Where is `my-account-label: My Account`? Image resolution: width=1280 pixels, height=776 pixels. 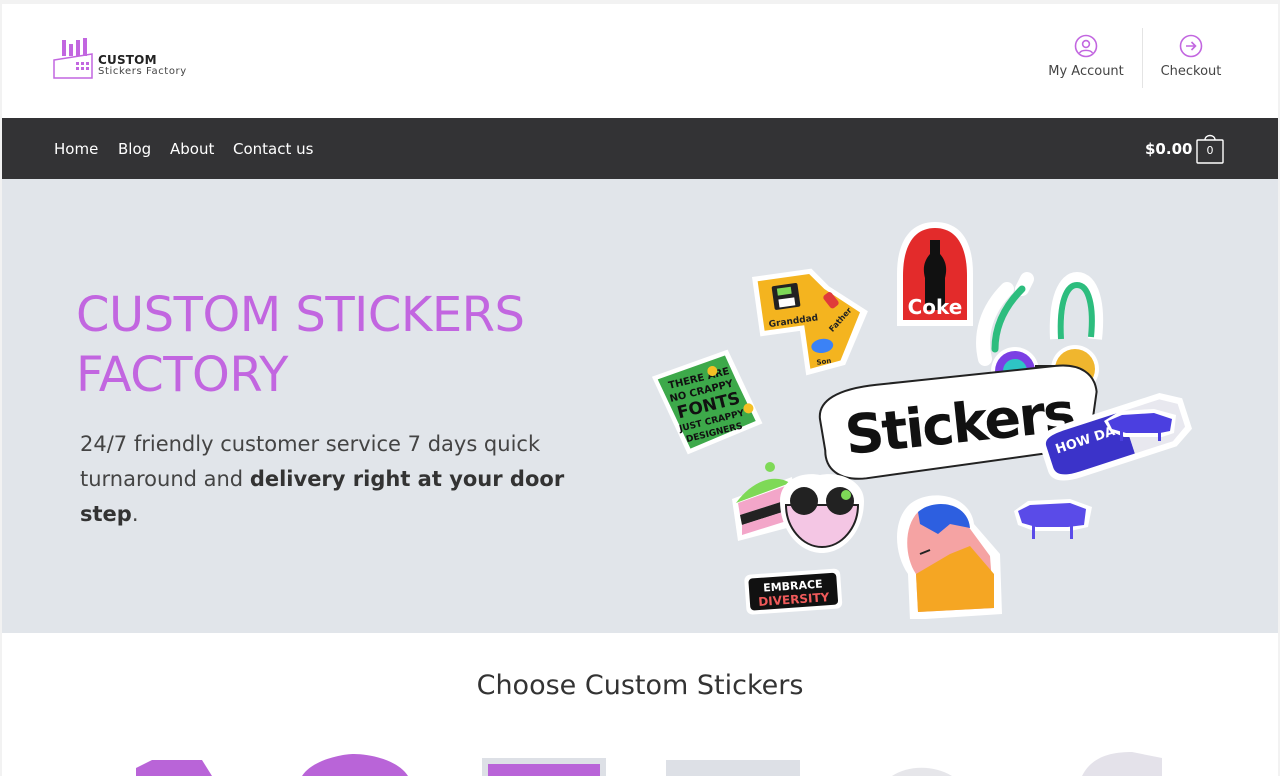 my-account-label: My Account is located at coordinates (1086, 71).